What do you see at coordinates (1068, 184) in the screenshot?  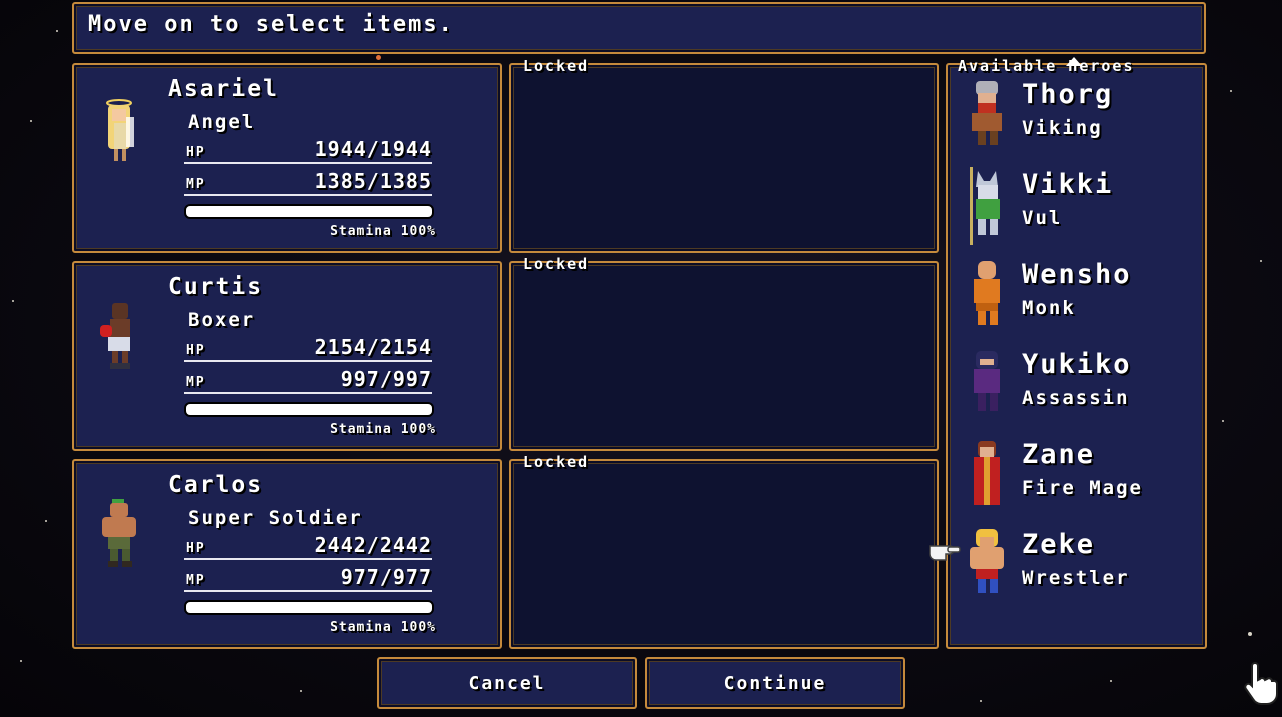 I see `available-hero-name: Vikki` at bounding box center [1068, 184].